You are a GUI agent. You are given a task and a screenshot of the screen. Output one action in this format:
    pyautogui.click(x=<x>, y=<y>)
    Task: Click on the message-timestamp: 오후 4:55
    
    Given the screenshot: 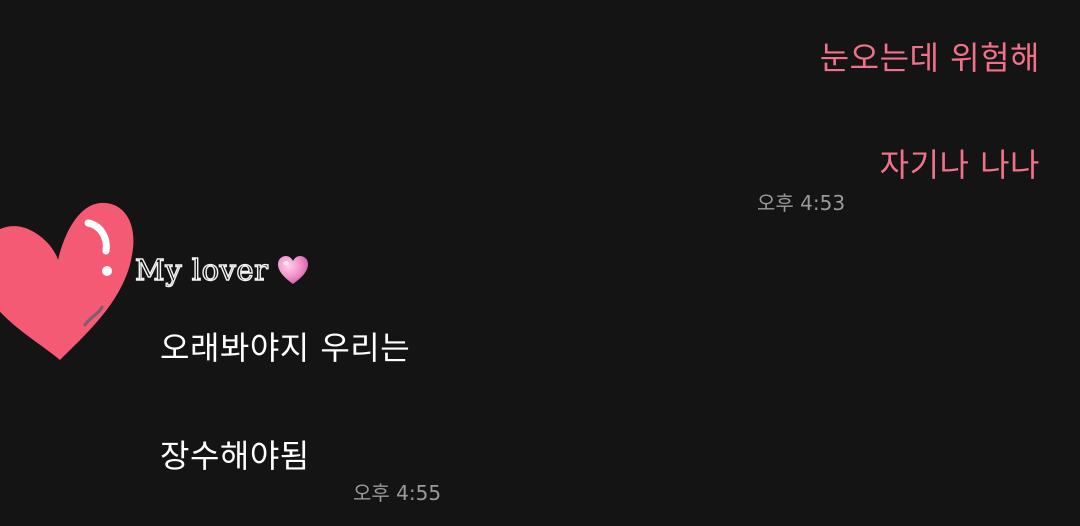 What is the action you would take?
    pyautogui.click(x=397, y=493)
    